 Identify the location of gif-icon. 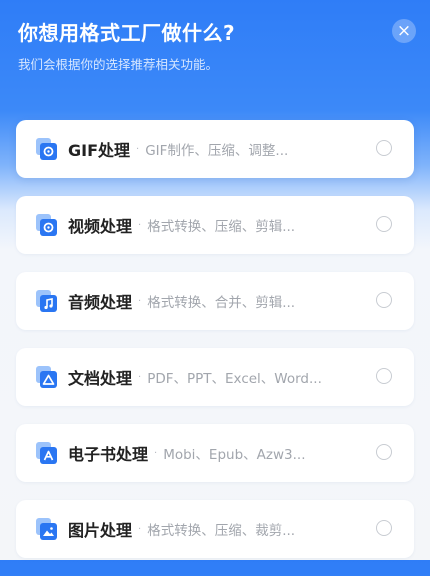
(47, 149).